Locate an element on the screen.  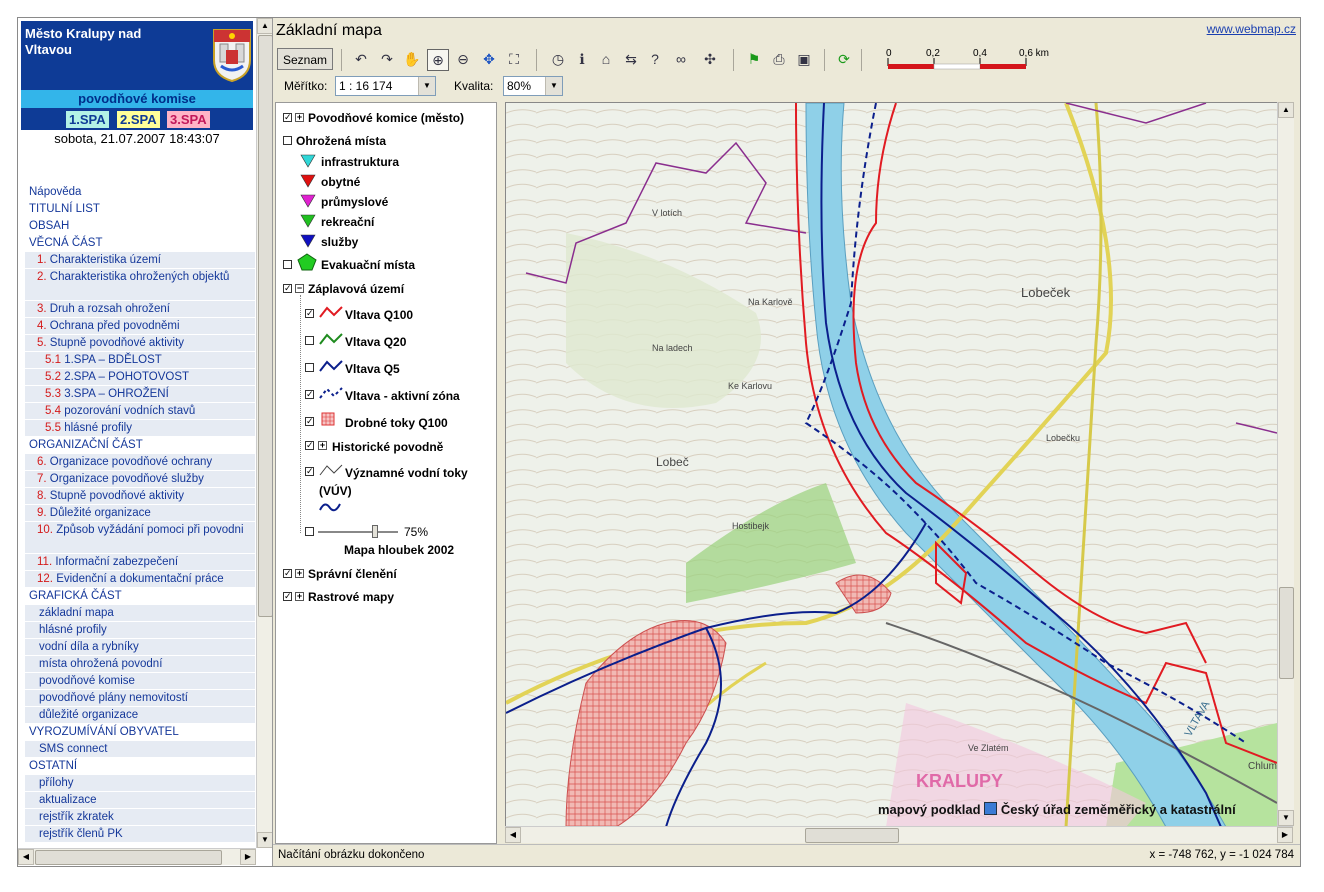
layer-povodnove-komise: Povodňové komice (město) is located at coordinates (386, 118).